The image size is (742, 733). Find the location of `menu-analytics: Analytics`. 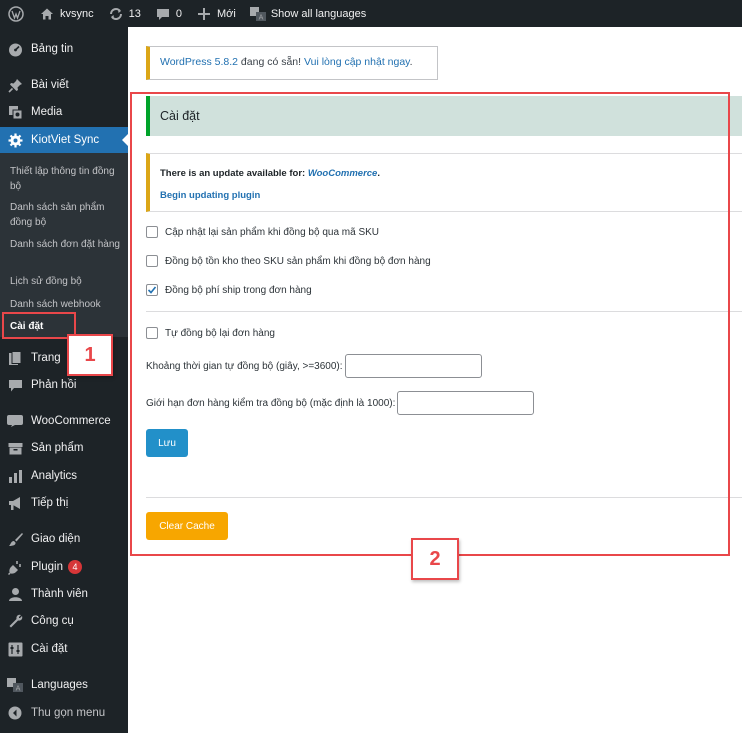

menu-analytics: Analytics is located at coordinates (64, 476).